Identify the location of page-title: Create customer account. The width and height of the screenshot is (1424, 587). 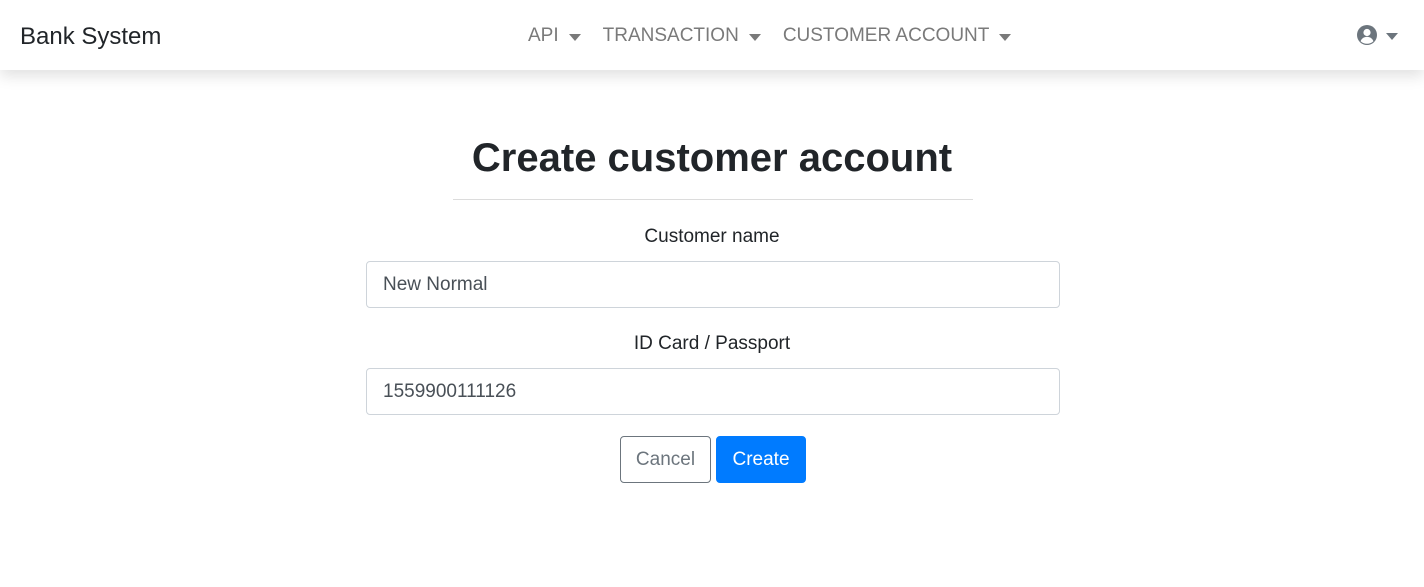
(712, 158).